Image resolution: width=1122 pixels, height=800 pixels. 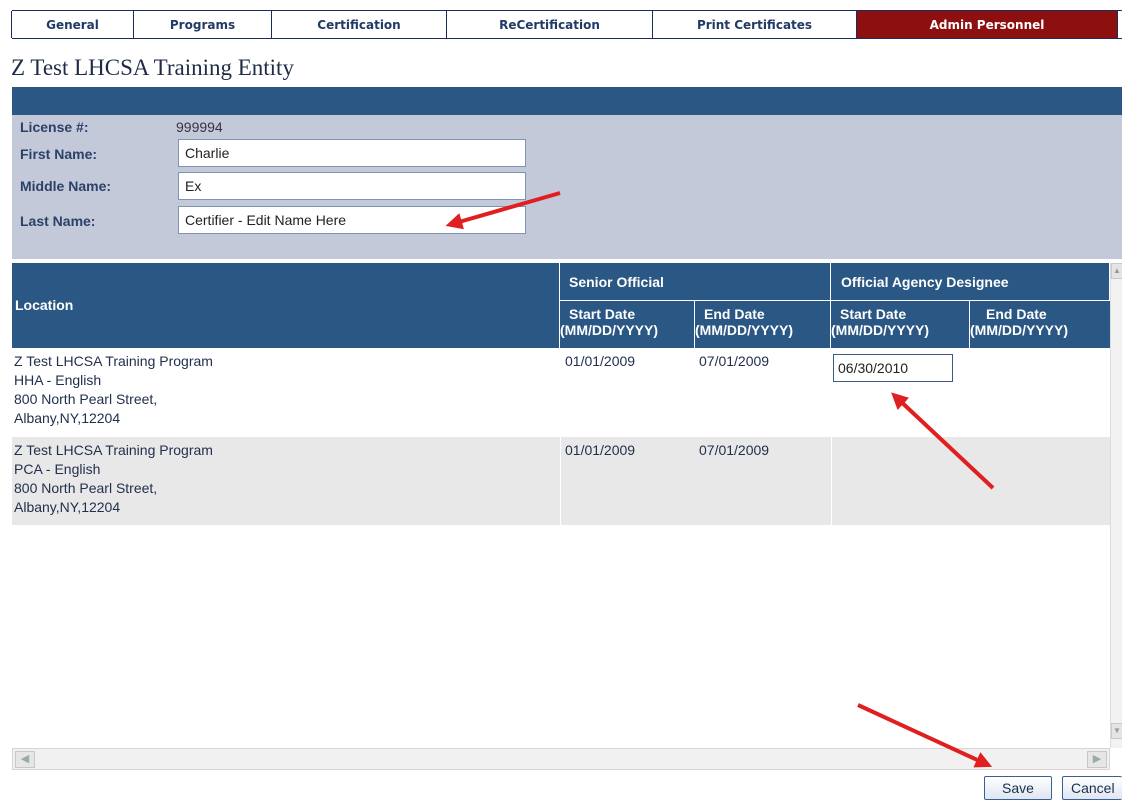 What do you see at coordinates (1116, 731) in the screenshot?
I see `arrow-down-icon: ▼` at bounding box center [1116, 731].